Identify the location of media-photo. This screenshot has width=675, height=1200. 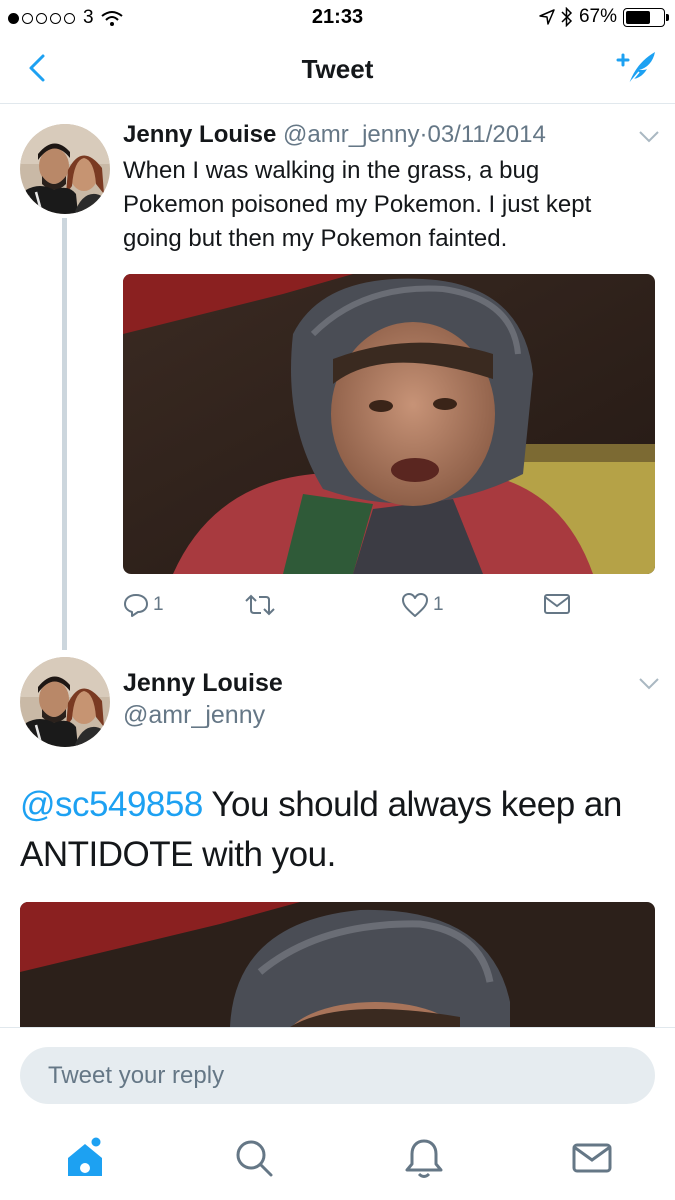
(337, 964).